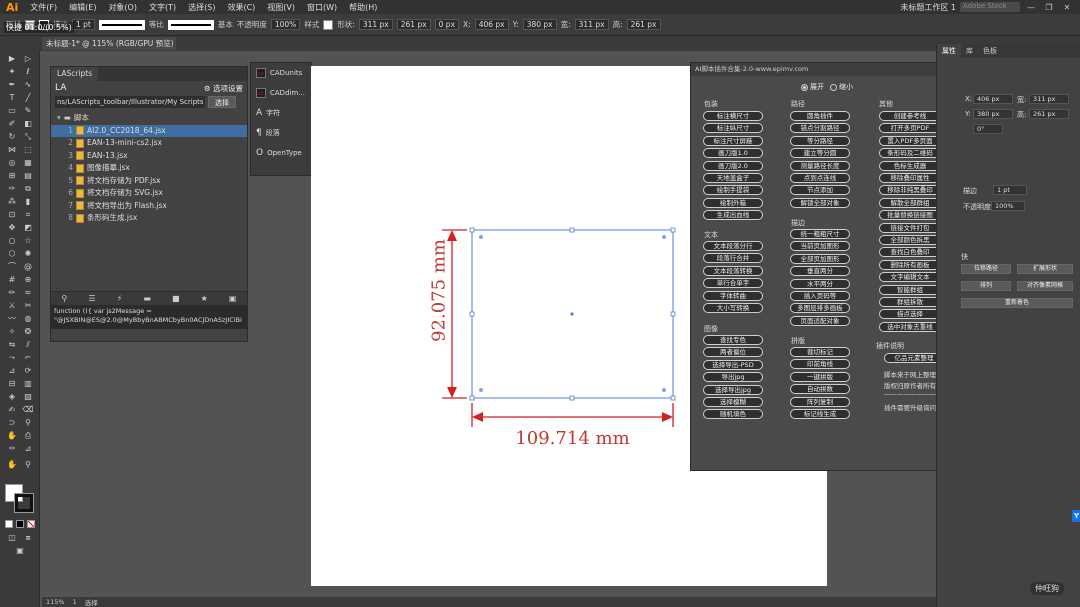  What do you see at coordinates (733, 215) in the screenshot?
I see `plugin-button: 生成出血线` at bounding box center [733, 215].